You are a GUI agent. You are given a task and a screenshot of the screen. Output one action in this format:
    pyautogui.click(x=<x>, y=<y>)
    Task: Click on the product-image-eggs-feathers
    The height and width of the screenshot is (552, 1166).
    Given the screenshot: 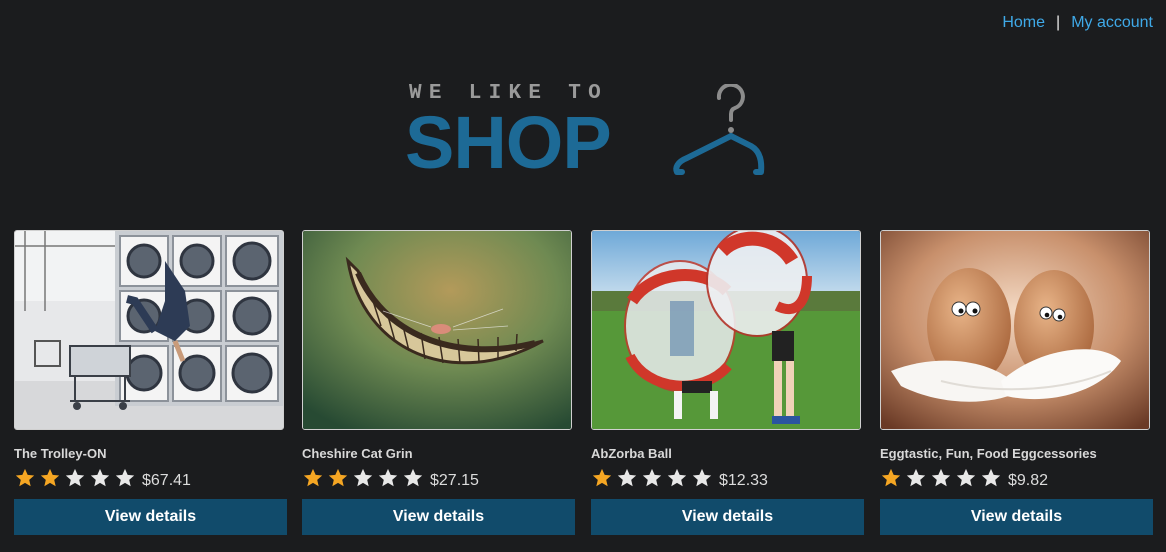 What is the action you would take?
    pyautogui.click(x=1015, y=330)
    